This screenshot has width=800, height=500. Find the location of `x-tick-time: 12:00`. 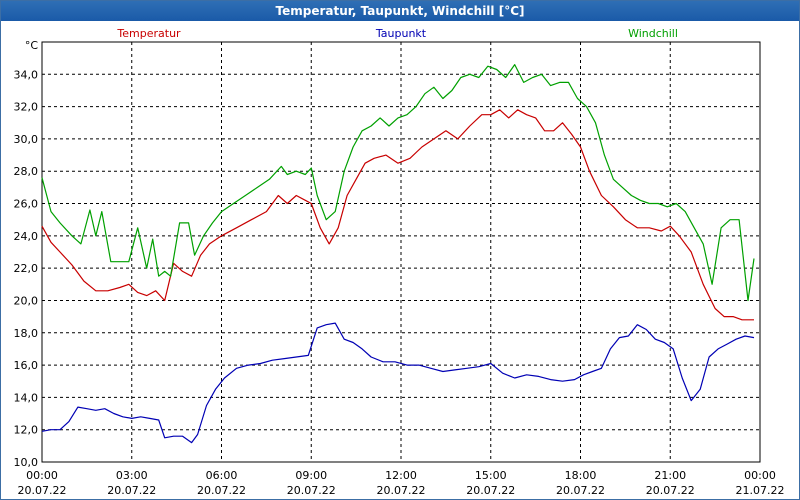

x-tick-time: 12:00 is located at coordinates (401, 475).